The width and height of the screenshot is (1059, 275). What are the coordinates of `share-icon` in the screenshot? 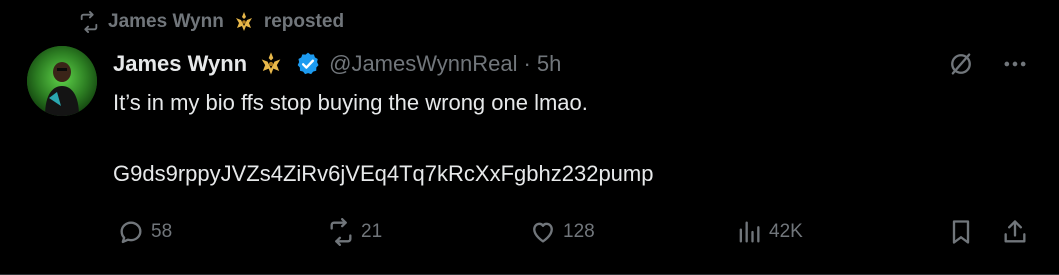 It's located at (1015, 231).